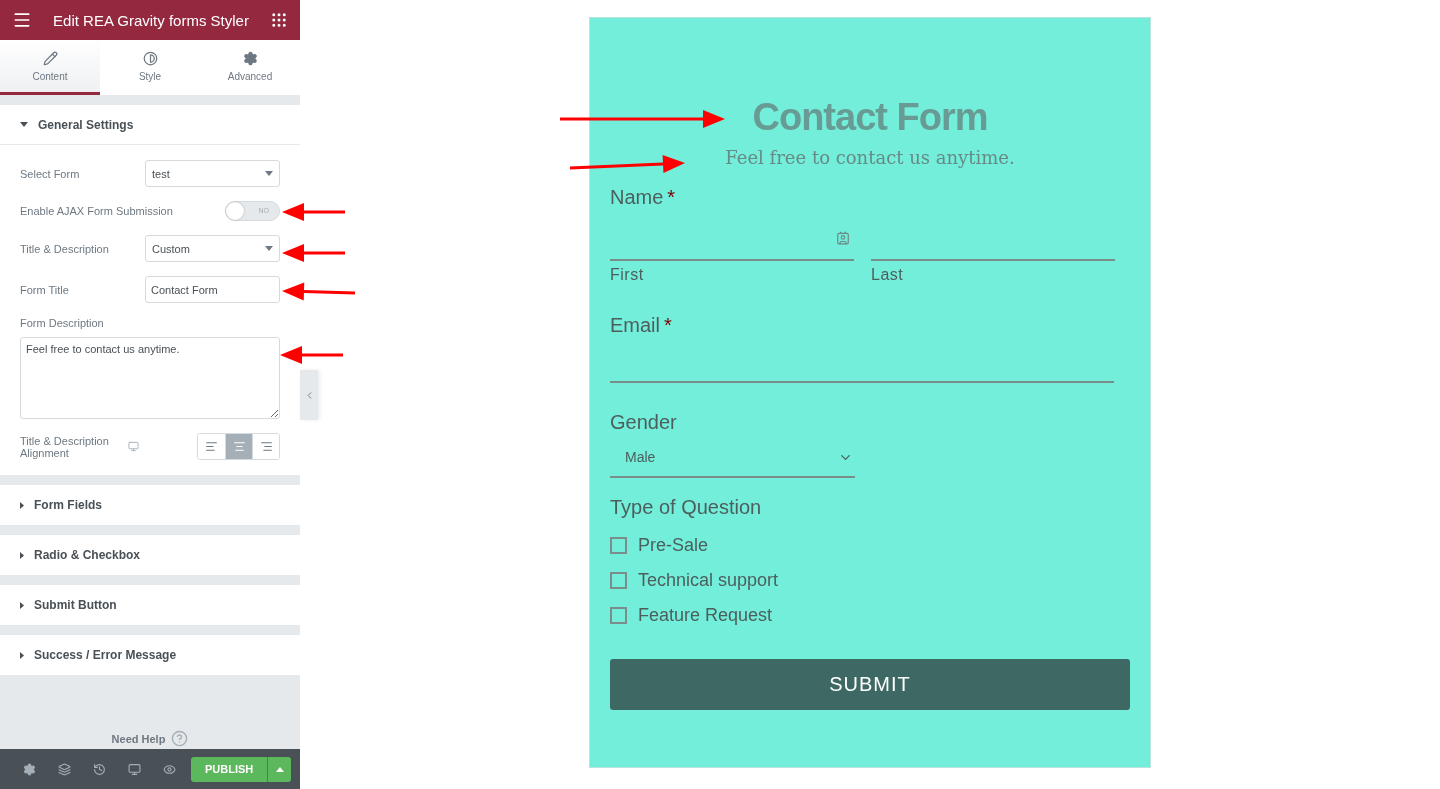 This screenshot has width=1440, height=789. What do you see at coordinates (686, 507) in the screenshot?
I see `field-label: Type of Question` at bounding box center [686, 507].